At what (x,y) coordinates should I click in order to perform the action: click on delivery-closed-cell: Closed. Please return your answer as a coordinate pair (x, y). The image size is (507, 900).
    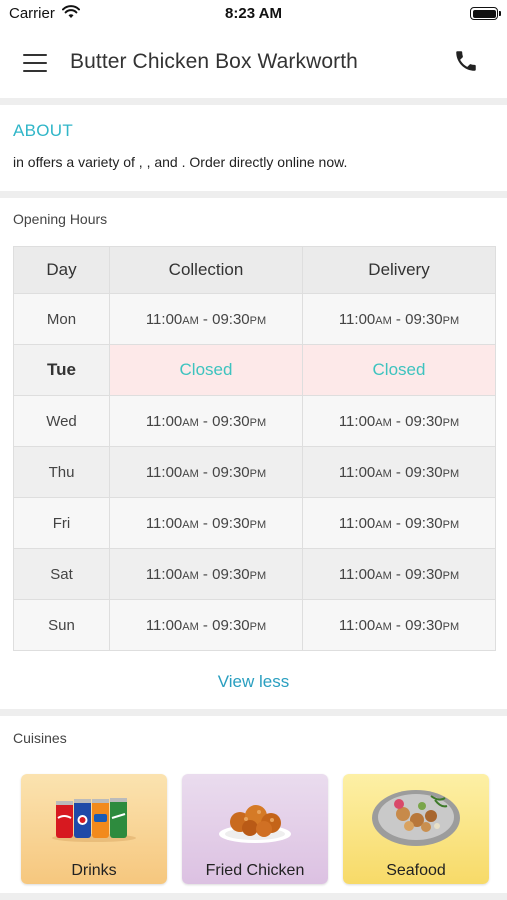
    Looking at the image, I should click on (399, 370).